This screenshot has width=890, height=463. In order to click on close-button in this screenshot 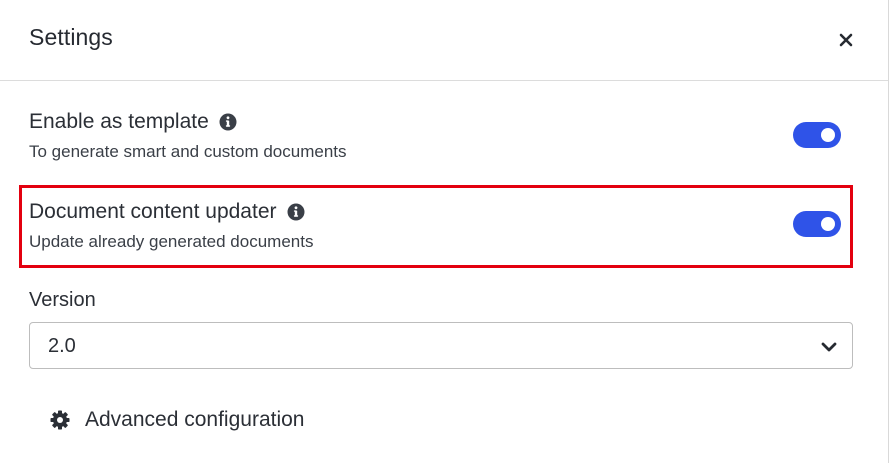, I will do `click(846, 40)`.